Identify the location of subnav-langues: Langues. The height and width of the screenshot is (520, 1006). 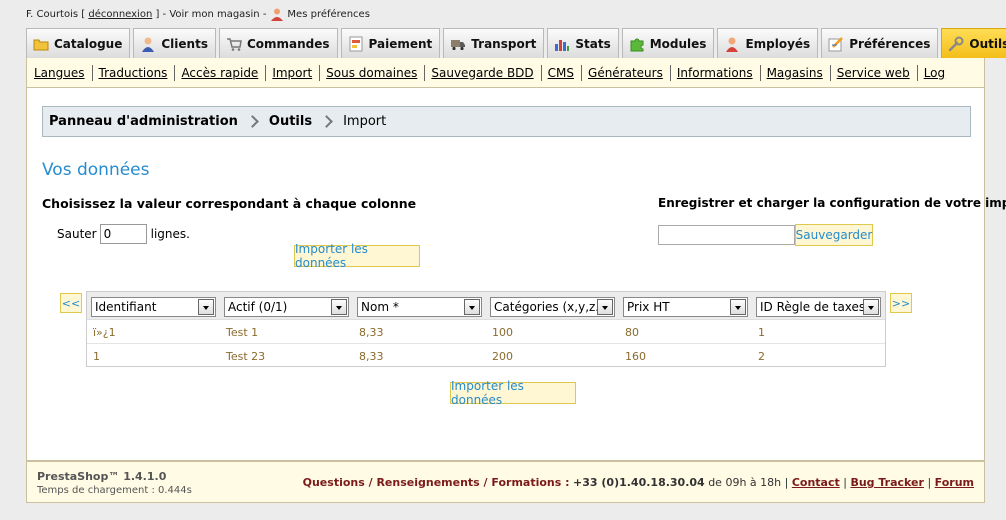
(62, 73).